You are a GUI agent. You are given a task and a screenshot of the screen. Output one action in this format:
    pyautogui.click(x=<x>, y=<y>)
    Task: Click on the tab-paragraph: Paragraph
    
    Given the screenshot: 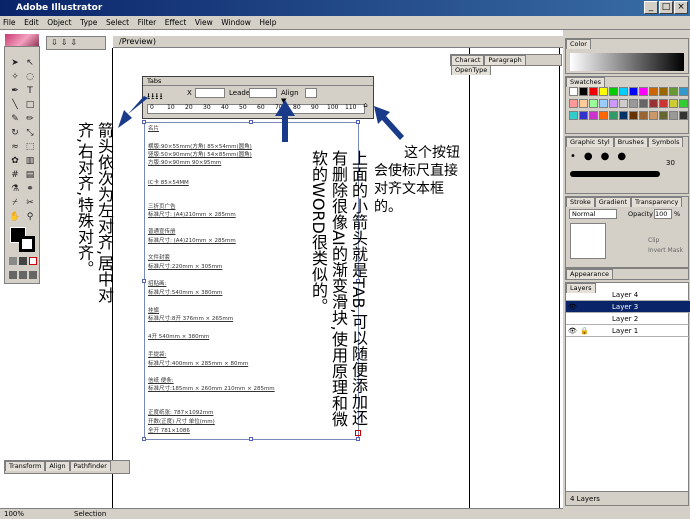 What is the action you would take?
    pyautogui.click(x=505, y=60)
    